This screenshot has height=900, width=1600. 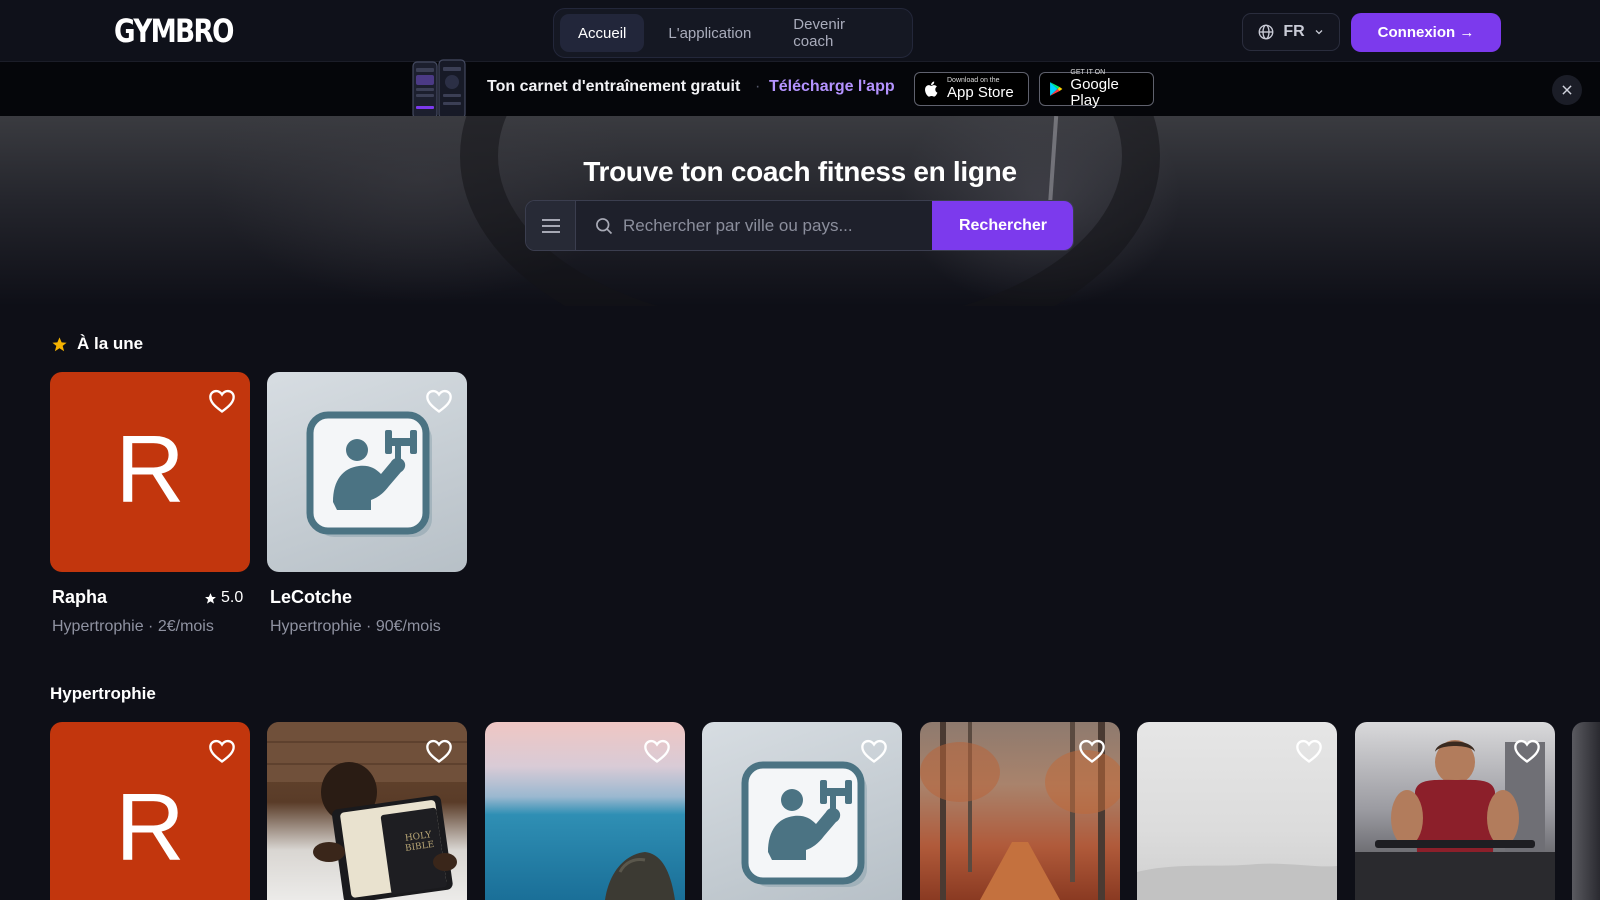 What do you see at coordinates (753, 225) in the screenshot?
I see `search-input` at bounding box center [753, 225].